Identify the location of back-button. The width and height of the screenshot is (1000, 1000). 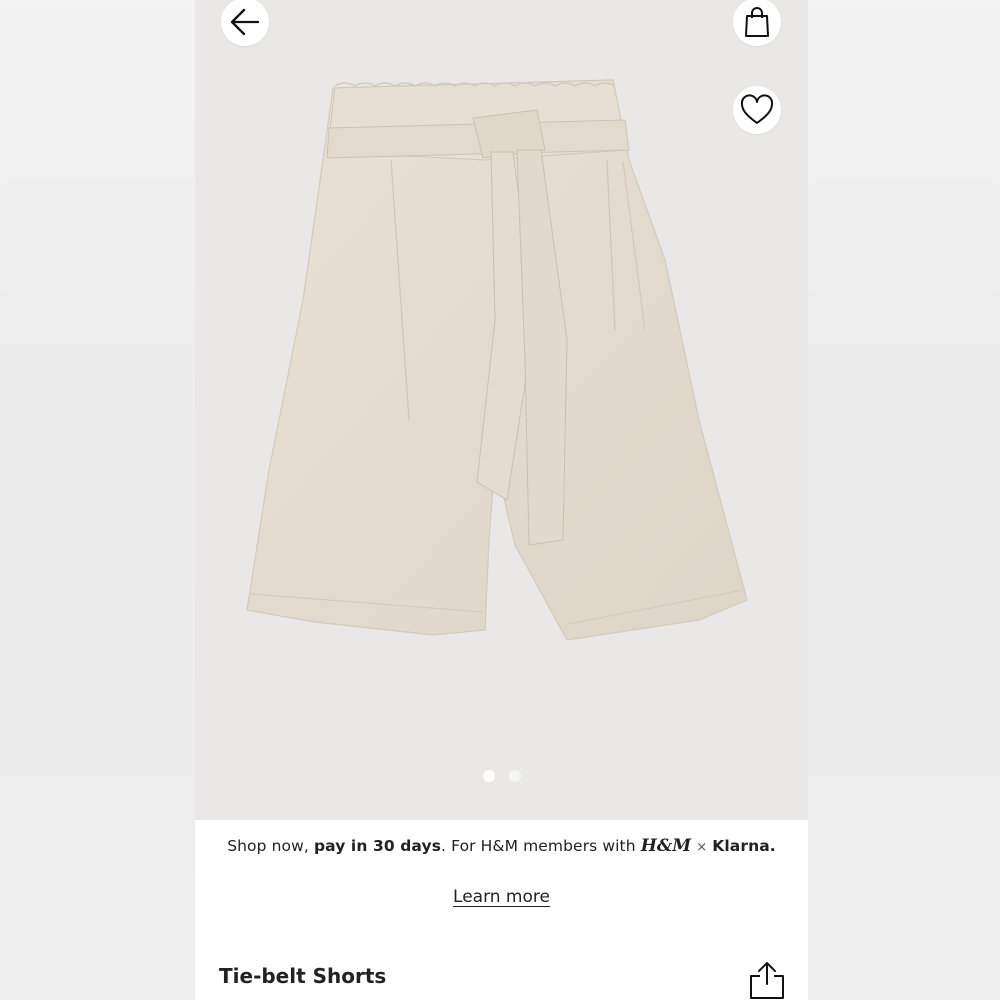
(245, 23).